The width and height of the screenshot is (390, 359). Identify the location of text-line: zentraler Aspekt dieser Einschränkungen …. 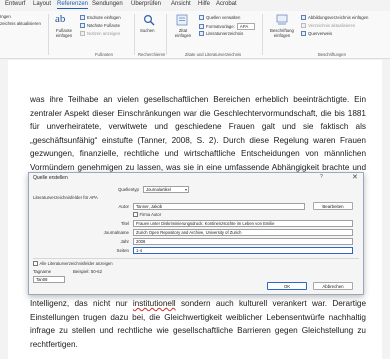
(198, 113).